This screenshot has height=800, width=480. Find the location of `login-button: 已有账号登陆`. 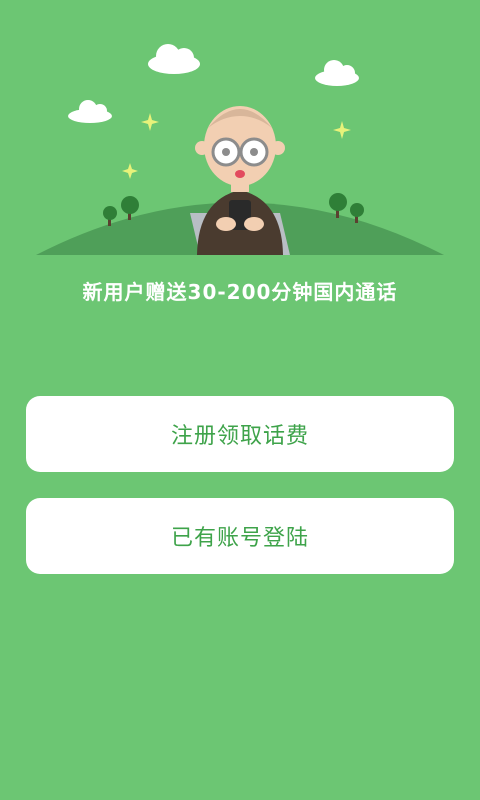

login-button: 已有账号登陆 is located at coordinates (240, 536).